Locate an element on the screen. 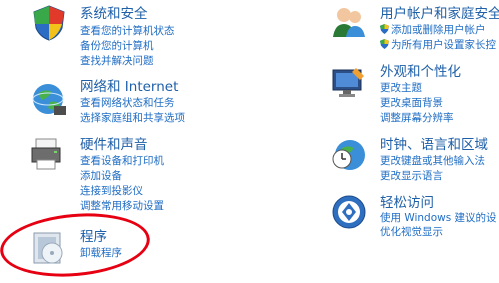 The image size is (499, 283). link-add-remove-accounts: 添加或删除用户帐户 is located at coordinates (433, 30).